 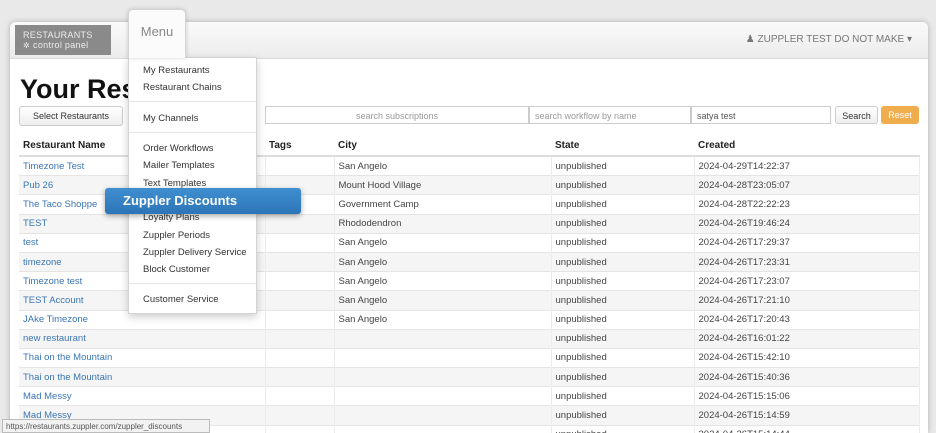 What do you see at coordinates (442, 146) in the screenshot?
I see `header-city: City` at bounding box center [442, 146].